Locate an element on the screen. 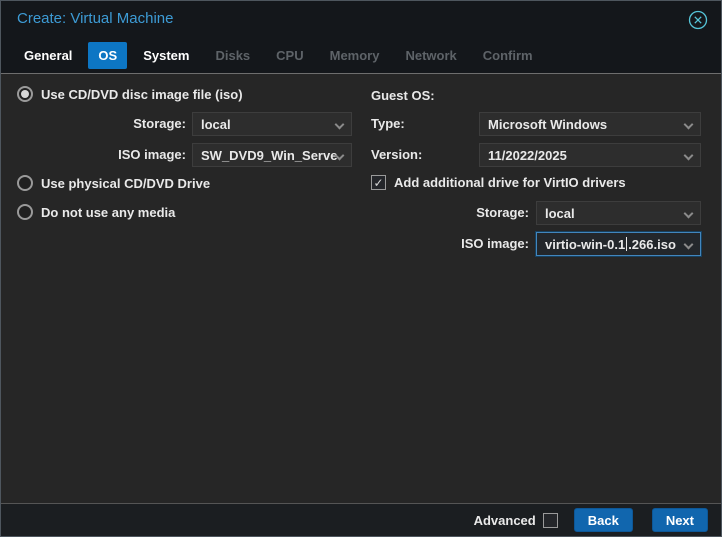 Image resolution: width=722 pixels, height=537 pixels. advanced-label: Advanced is located at coordinates (504, 520).